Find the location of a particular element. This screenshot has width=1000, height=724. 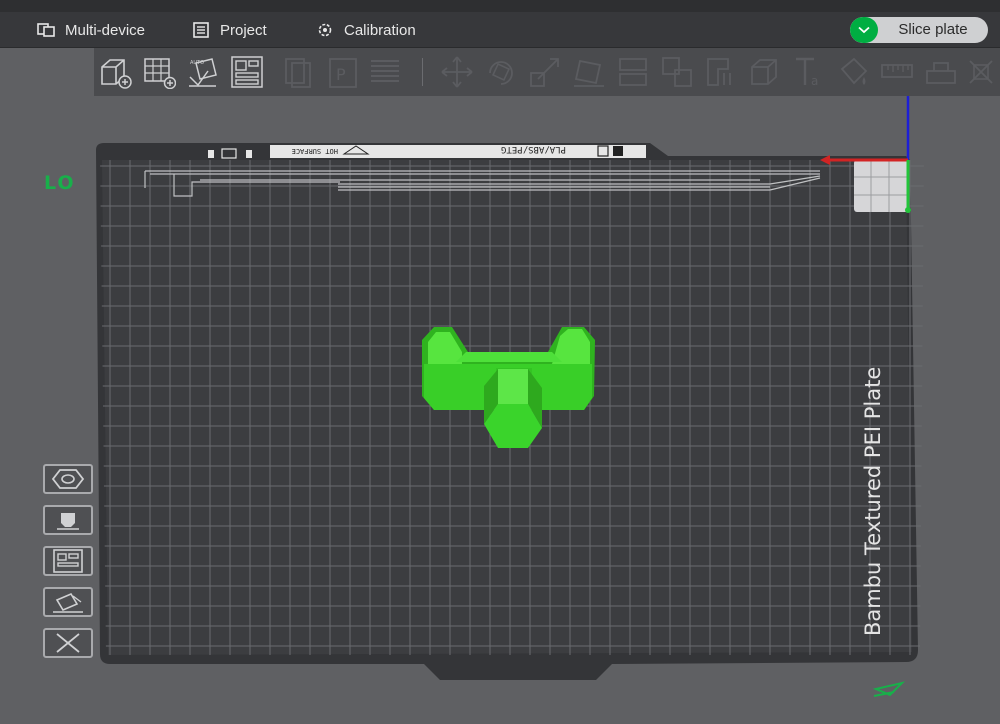

filament-text: PLA/ABS/PETG is located at coordinates (533, 149).